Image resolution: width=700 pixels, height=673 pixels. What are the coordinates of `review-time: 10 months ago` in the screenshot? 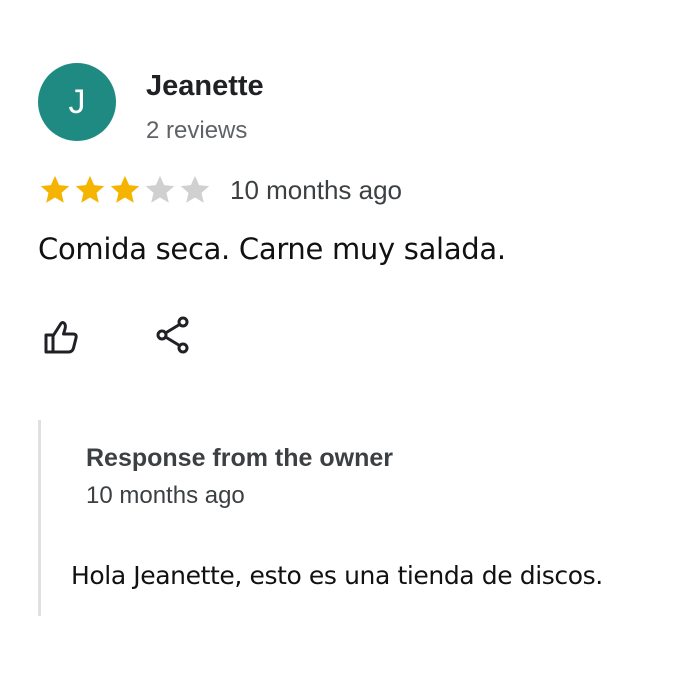 It's located at (316, 189).